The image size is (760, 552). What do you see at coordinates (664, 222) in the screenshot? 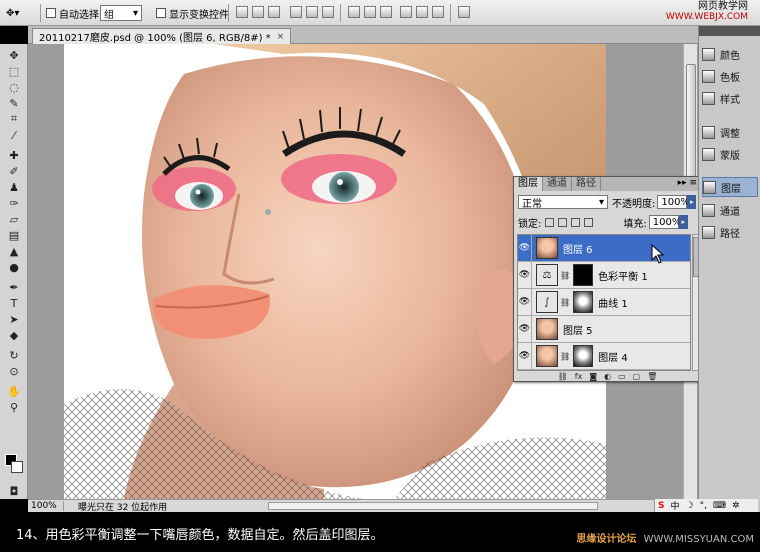
I see `fill-input: 100%` at bounding box center [664, 222].